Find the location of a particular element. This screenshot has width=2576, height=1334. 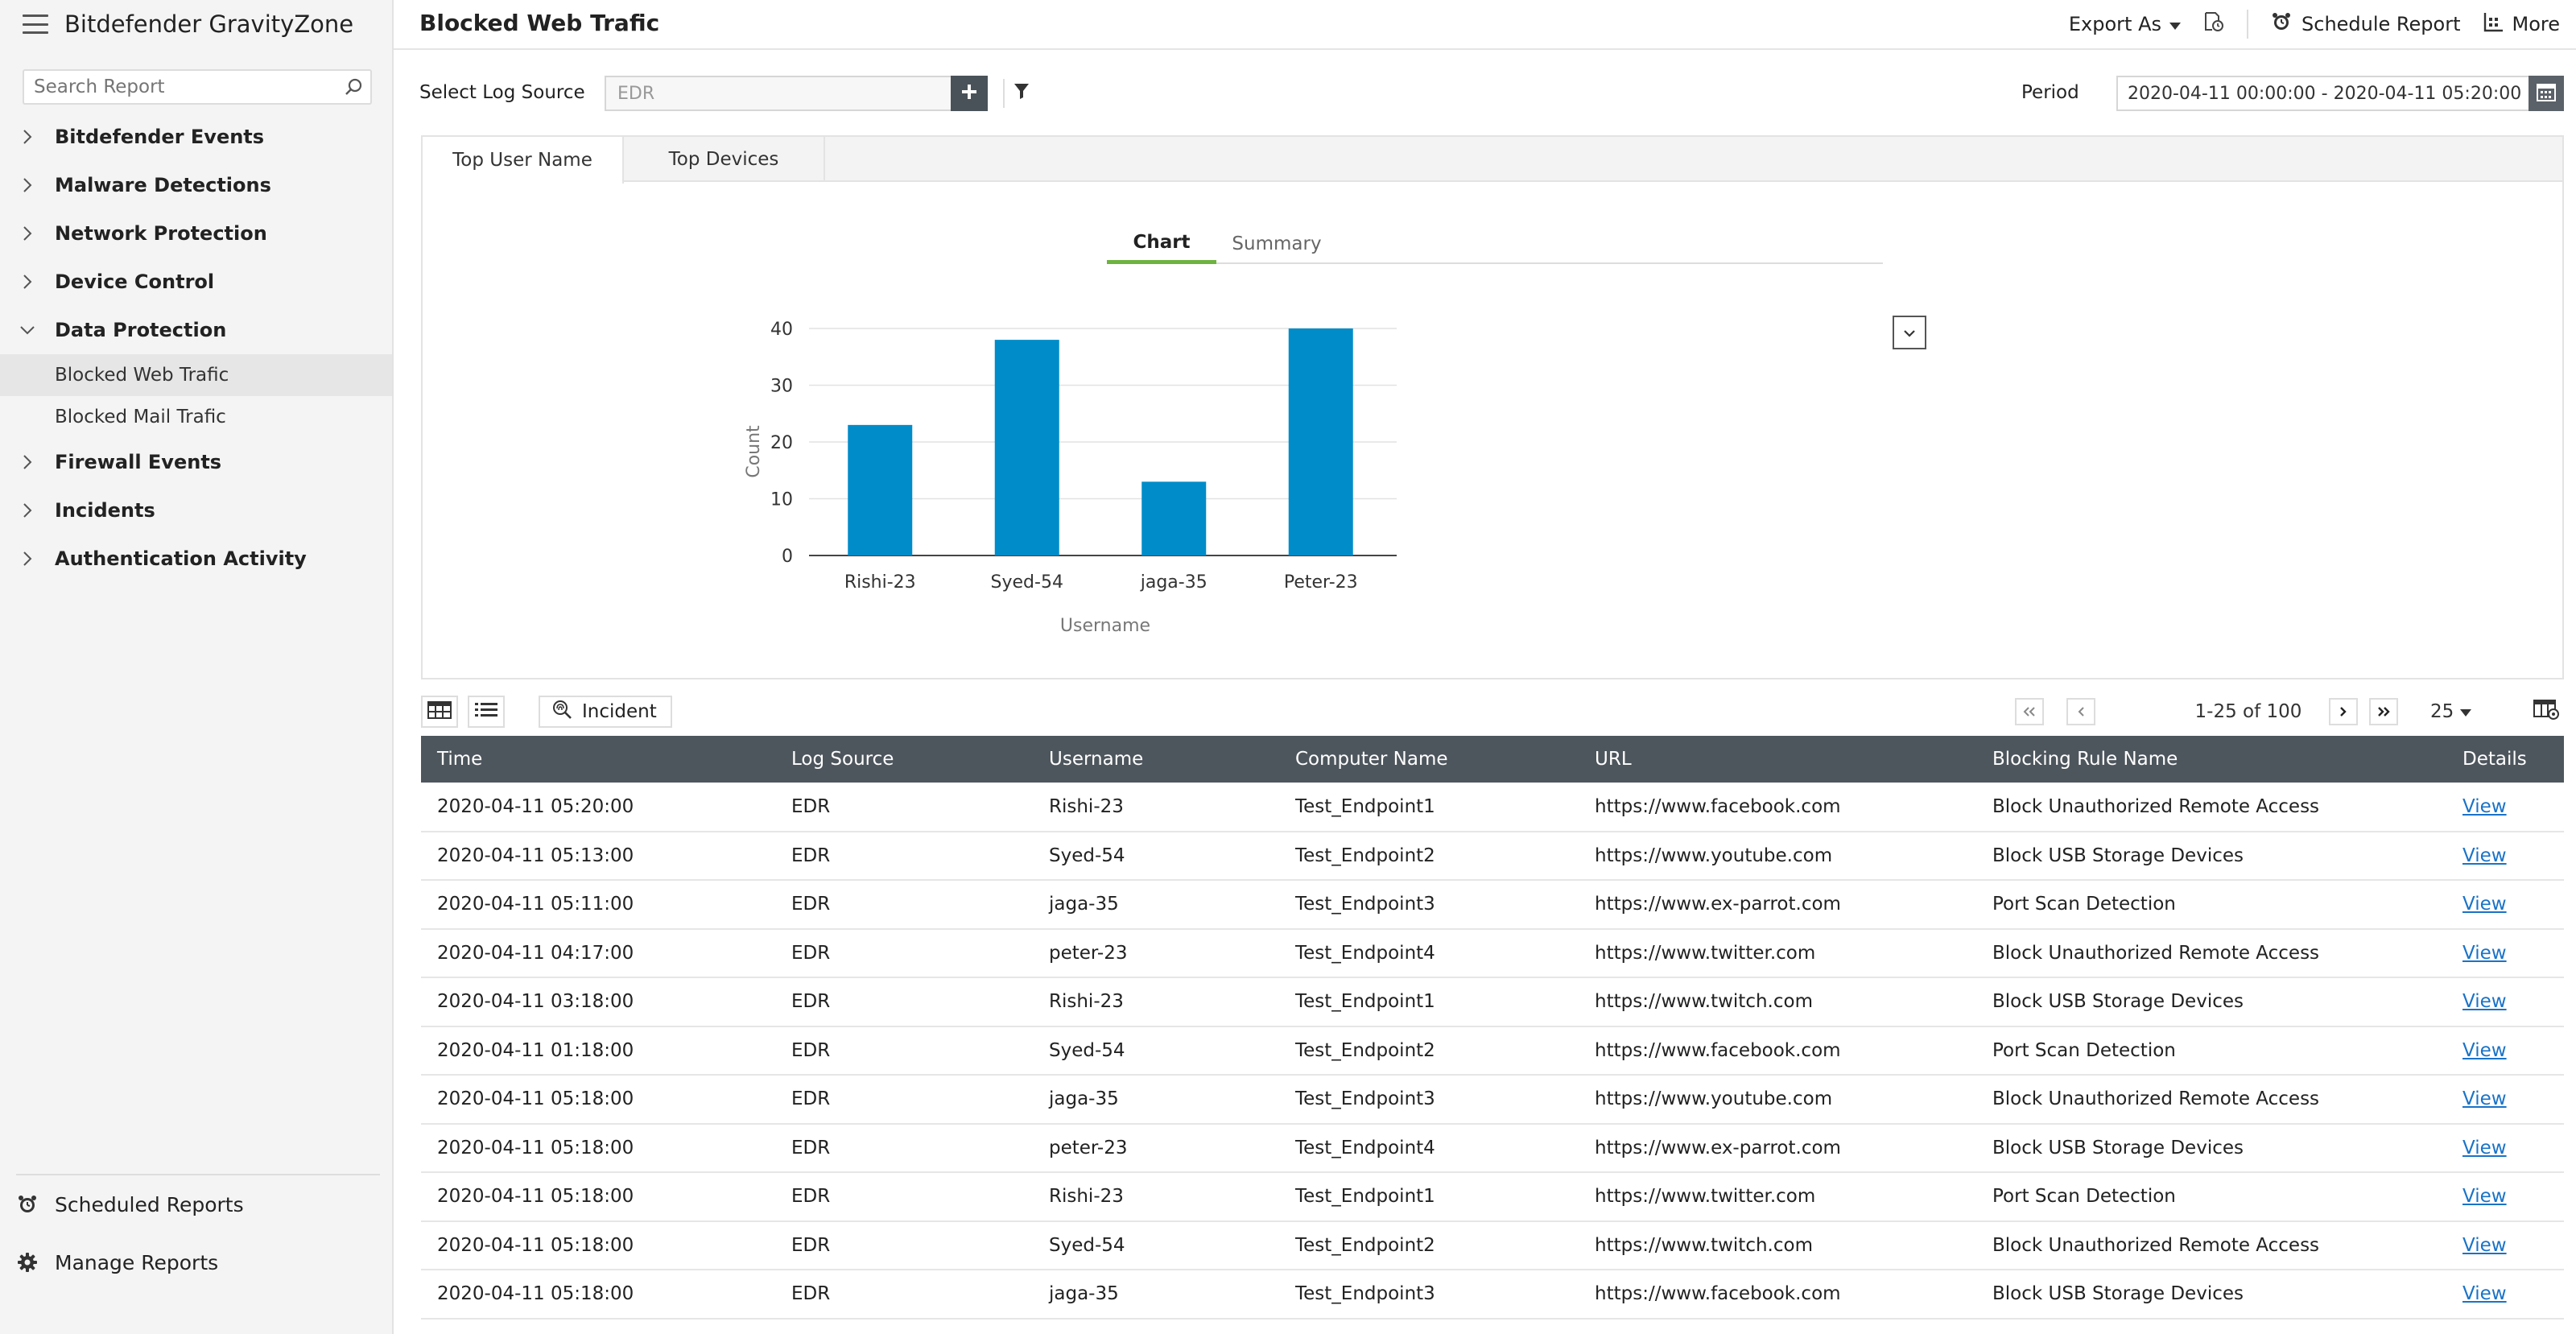

sub-item-blocked-mail-trafic: Blocked Mail Trafic is located at coordinates (196, 417).